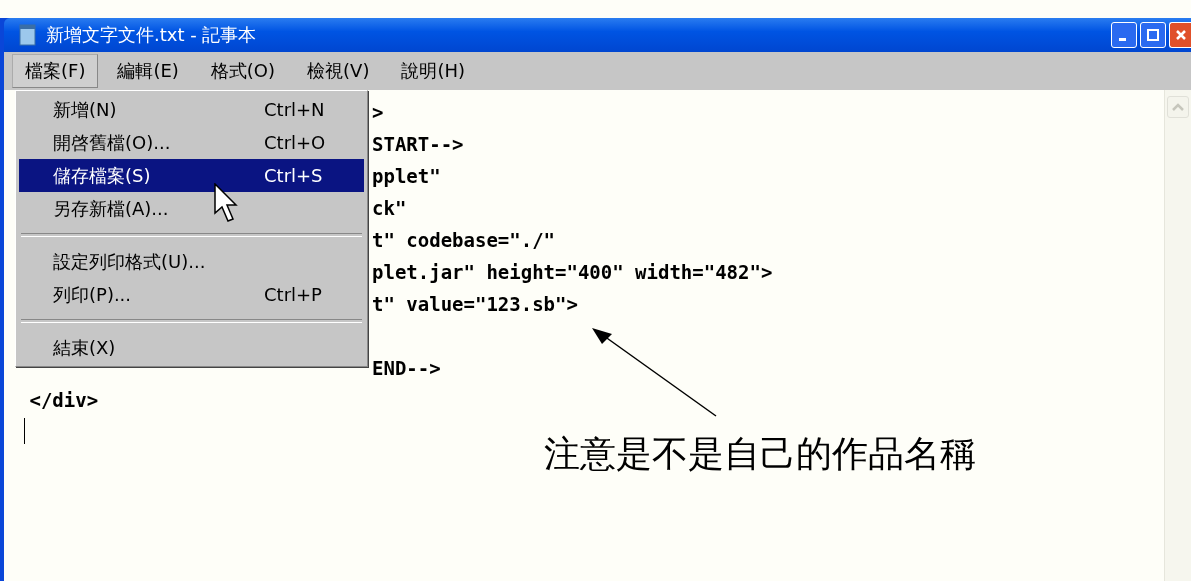 The image size is (1191, 581). I want to click on maximize-button, so click(1153, 35).